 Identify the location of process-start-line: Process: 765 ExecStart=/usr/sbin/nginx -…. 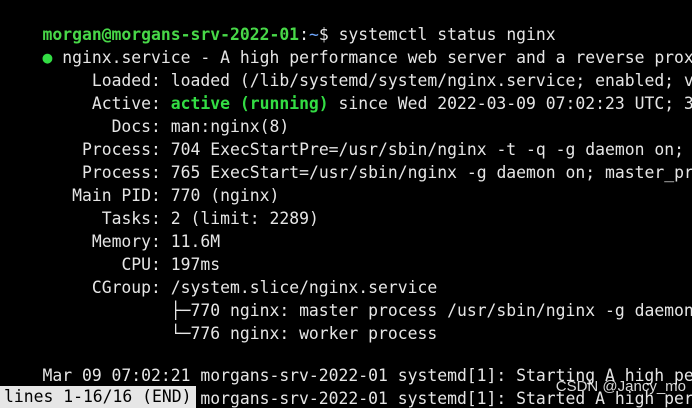
(347, 160).